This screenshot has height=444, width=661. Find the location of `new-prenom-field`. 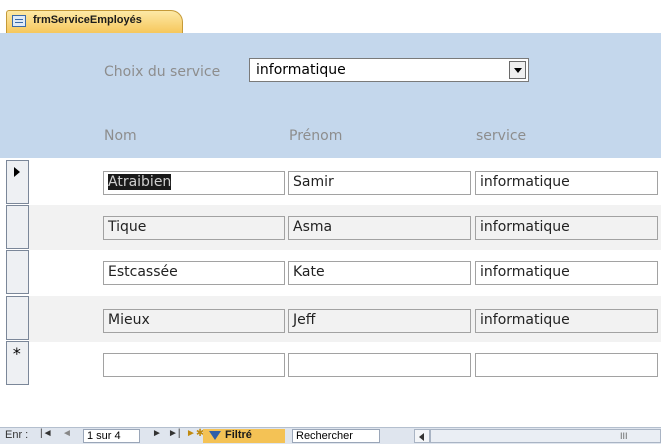

new-prenom-field is located at coordinates (379, 365).